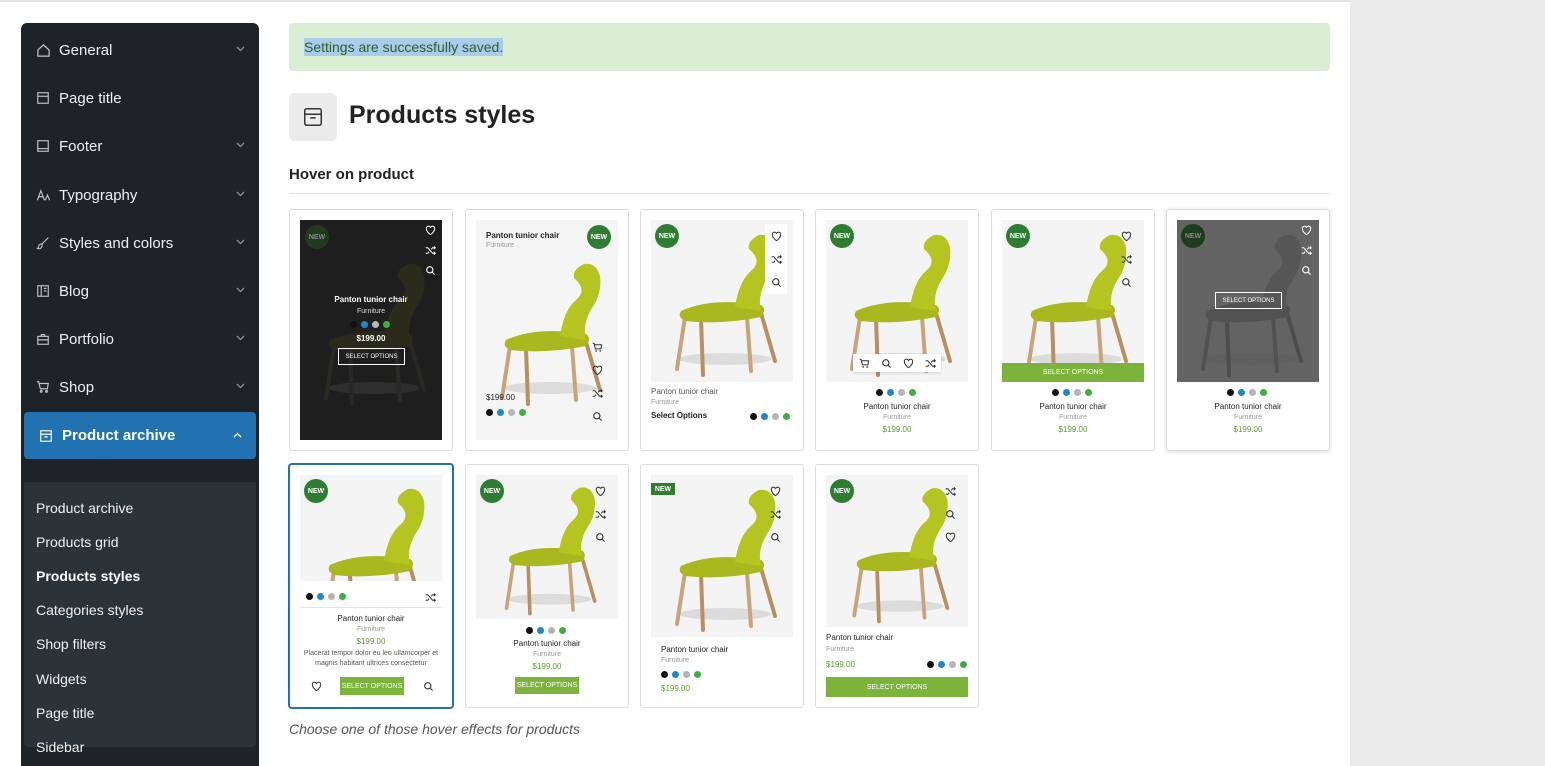  I want to click on sidebar-item-blog: Blog, so click(140, 291).